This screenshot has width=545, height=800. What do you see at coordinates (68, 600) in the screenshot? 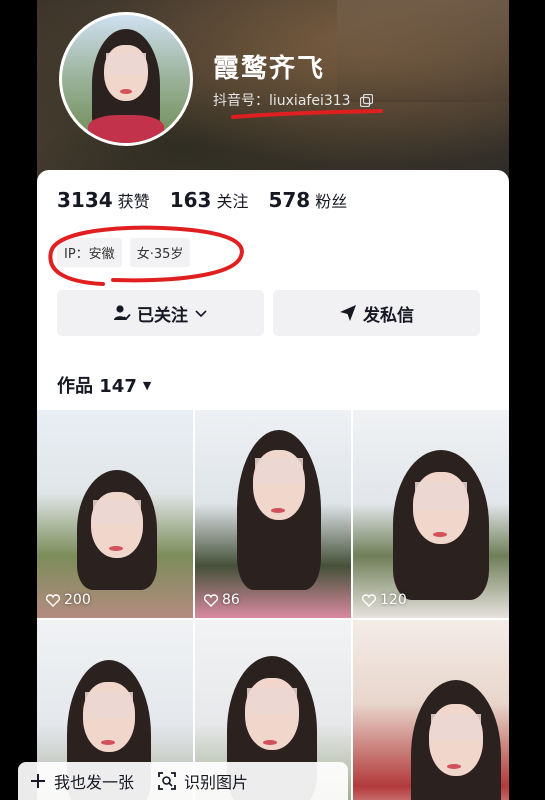
I see `like-count: 200` at bounding box center [68, 600].